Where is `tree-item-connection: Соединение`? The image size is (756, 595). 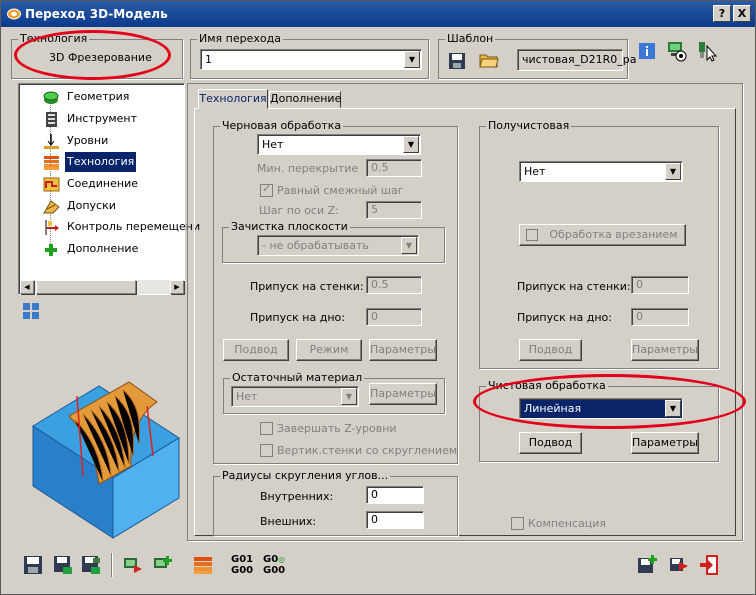 tree-item-connection: Соединение is located at coordinates (103, 184).